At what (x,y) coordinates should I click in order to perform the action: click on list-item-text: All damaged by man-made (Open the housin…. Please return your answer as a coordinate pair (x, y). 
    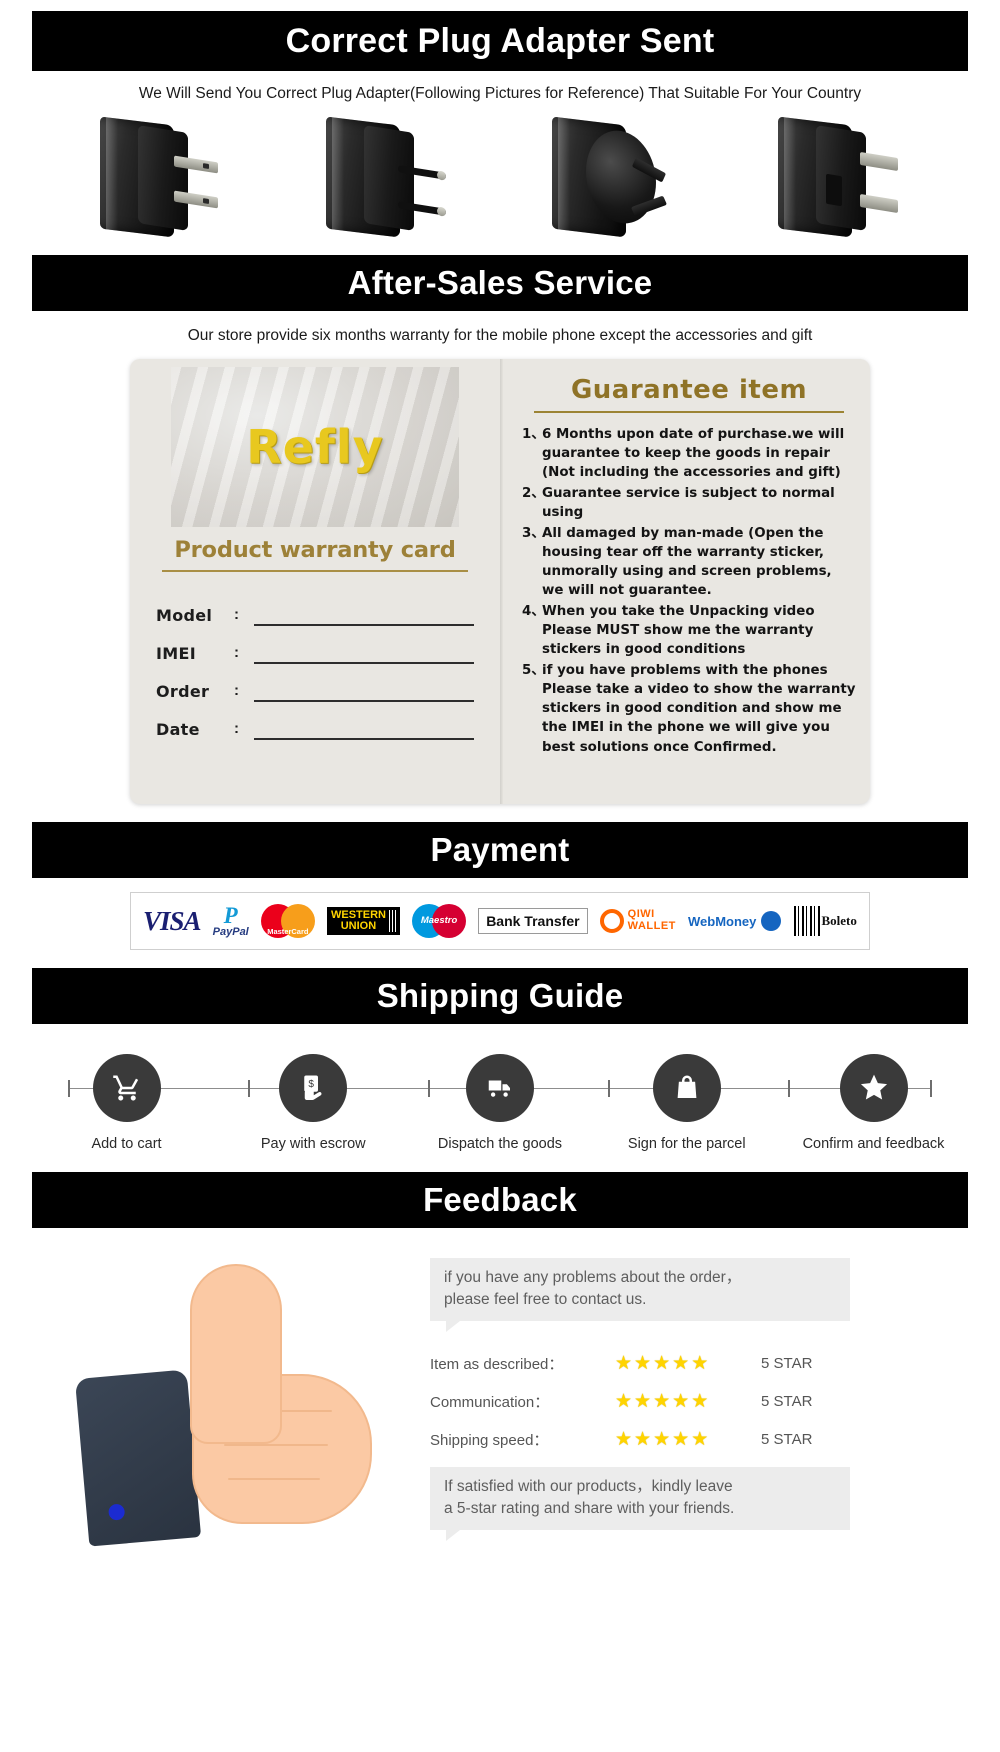
    Looking at the image, I should click on (687, 562).